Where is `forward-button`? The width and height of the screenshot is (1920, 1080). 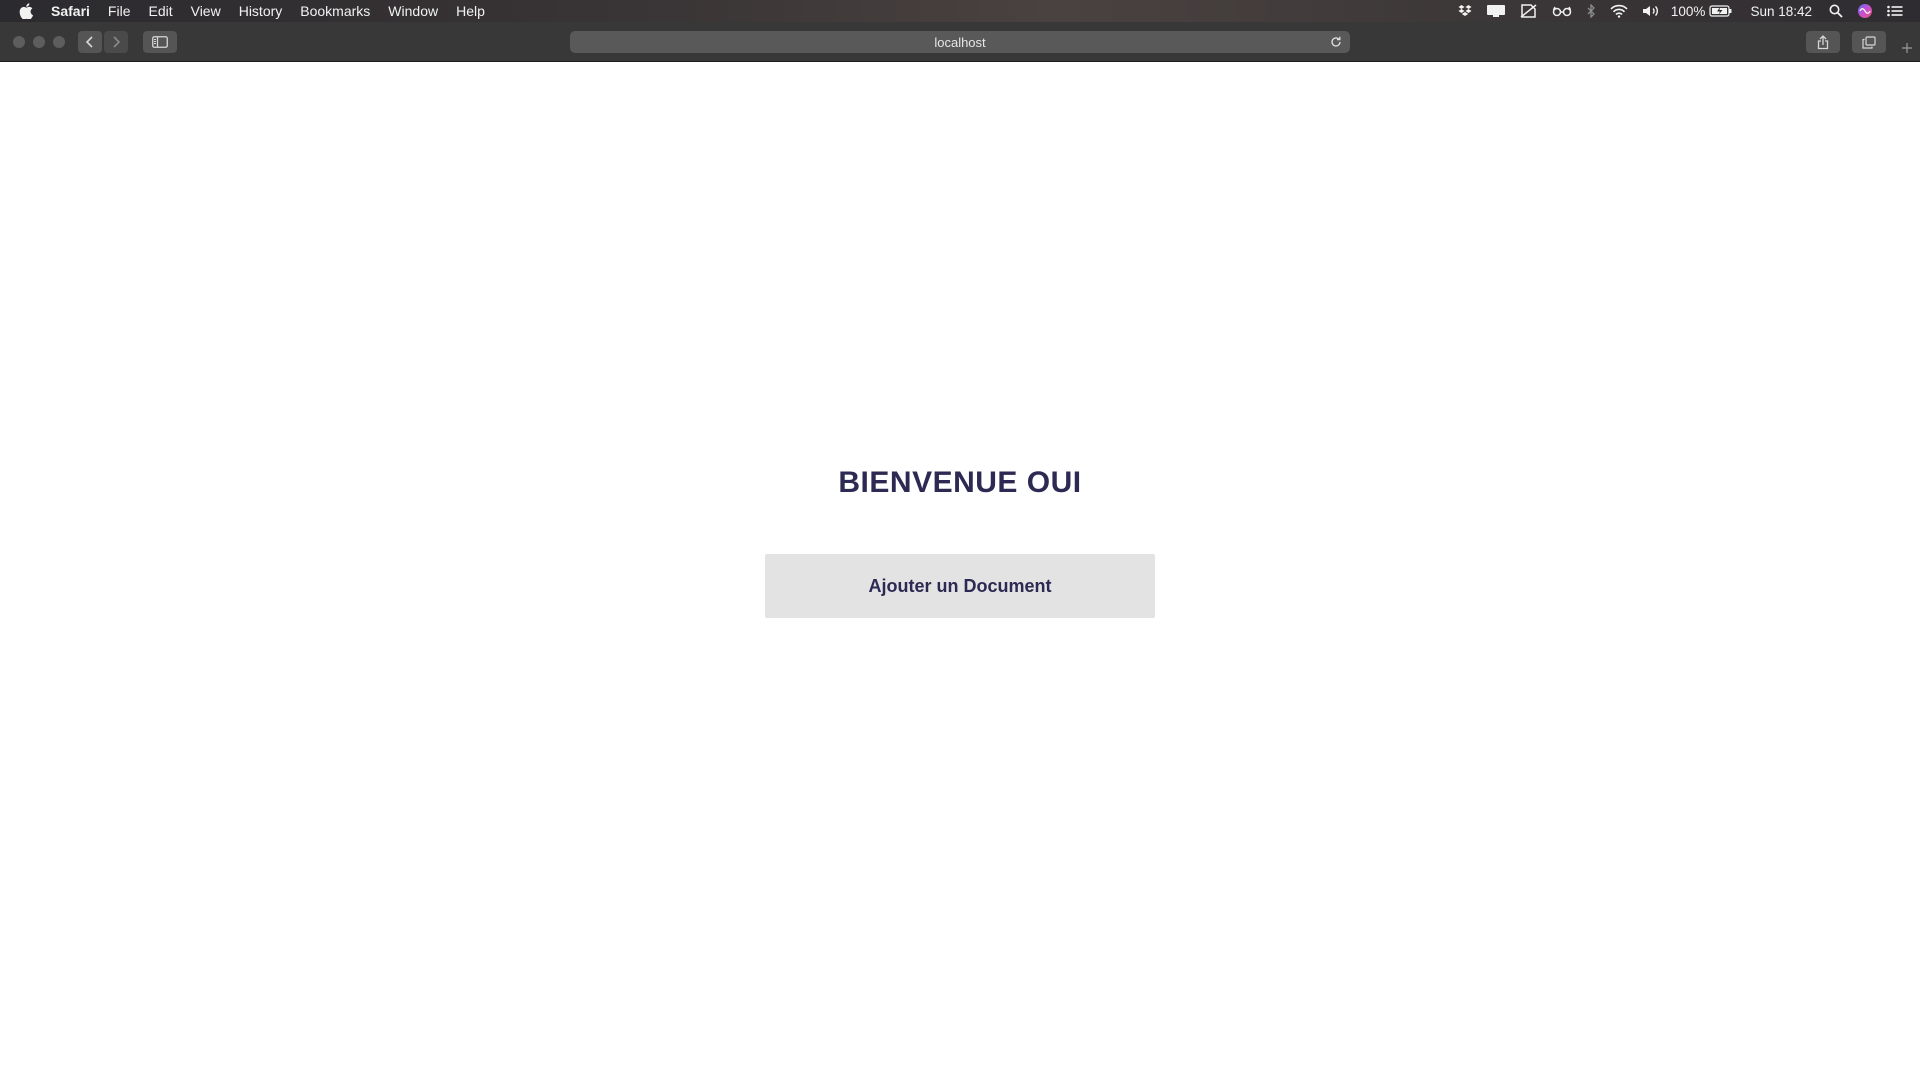
forward-button is located at coordinates (116, 42).